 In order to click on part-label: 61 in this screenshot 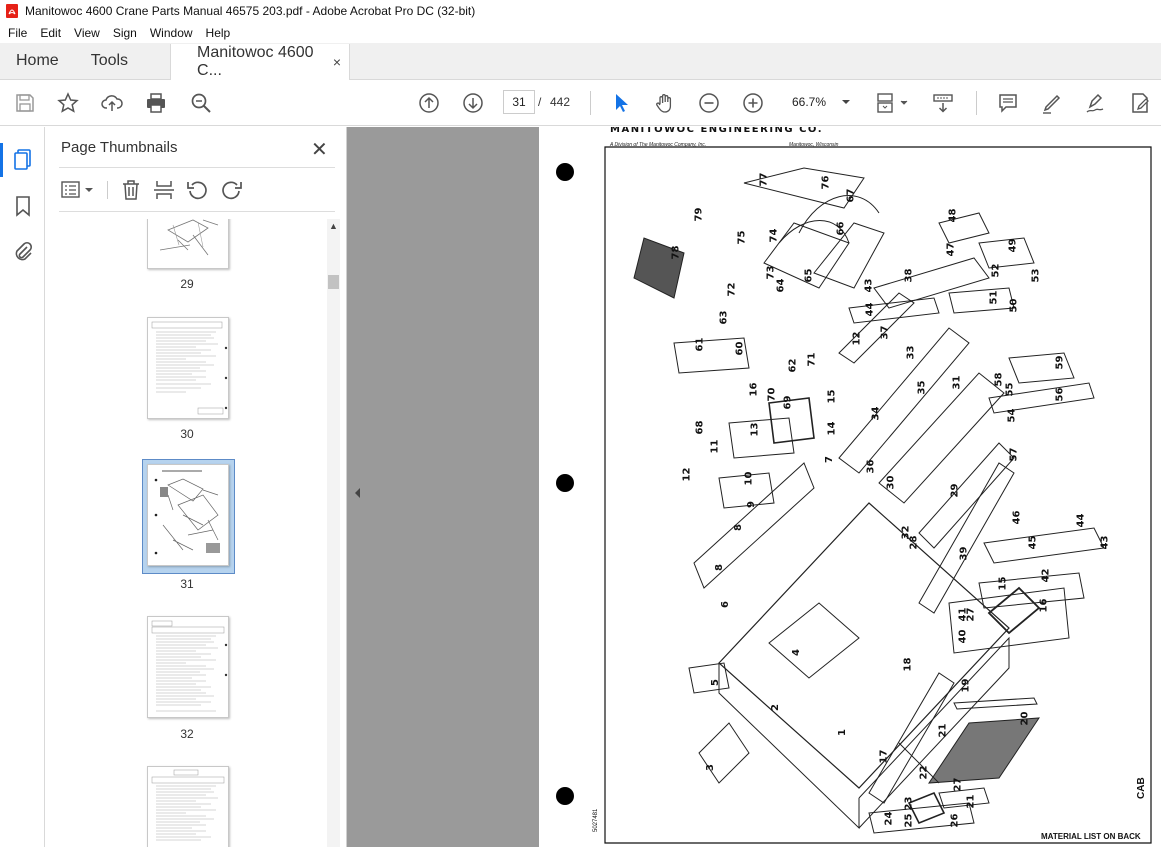, I will do `click(700, 344)`.